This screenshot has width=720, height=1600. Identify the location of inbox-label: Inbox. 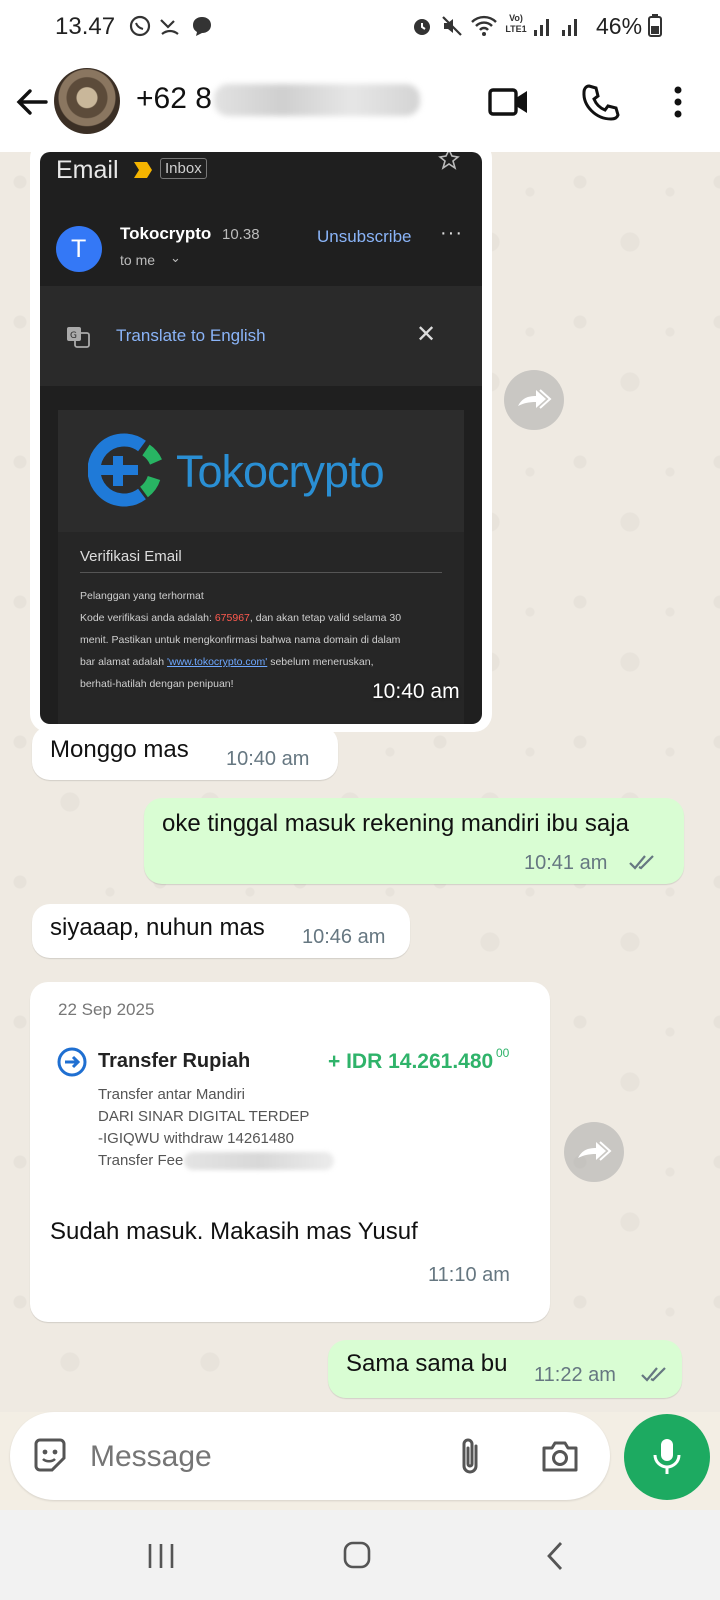
(183, 168).